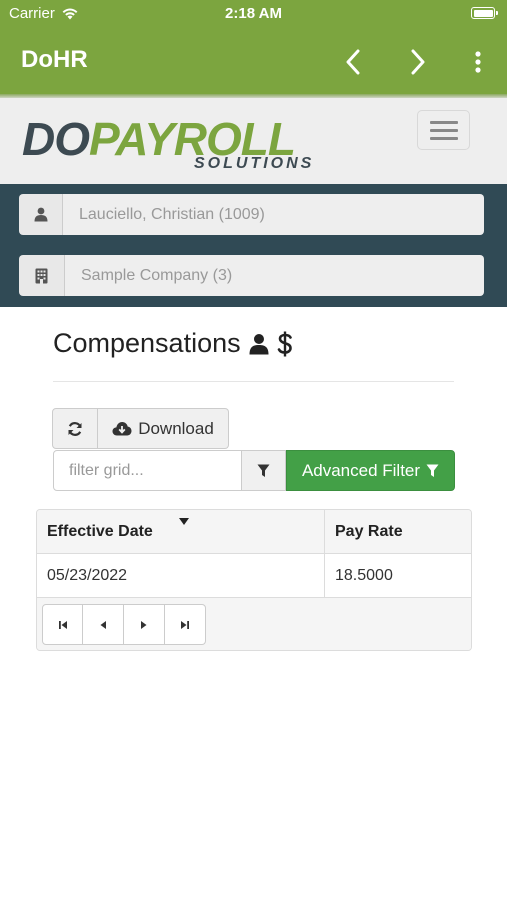 Image resolution: width=507 pixels, height=900 pixels. What do you see at coordinates (87, 575) in the screenshot?
I see `effective-date-cell: 05/23/2022` at bounding box center [87, 575].